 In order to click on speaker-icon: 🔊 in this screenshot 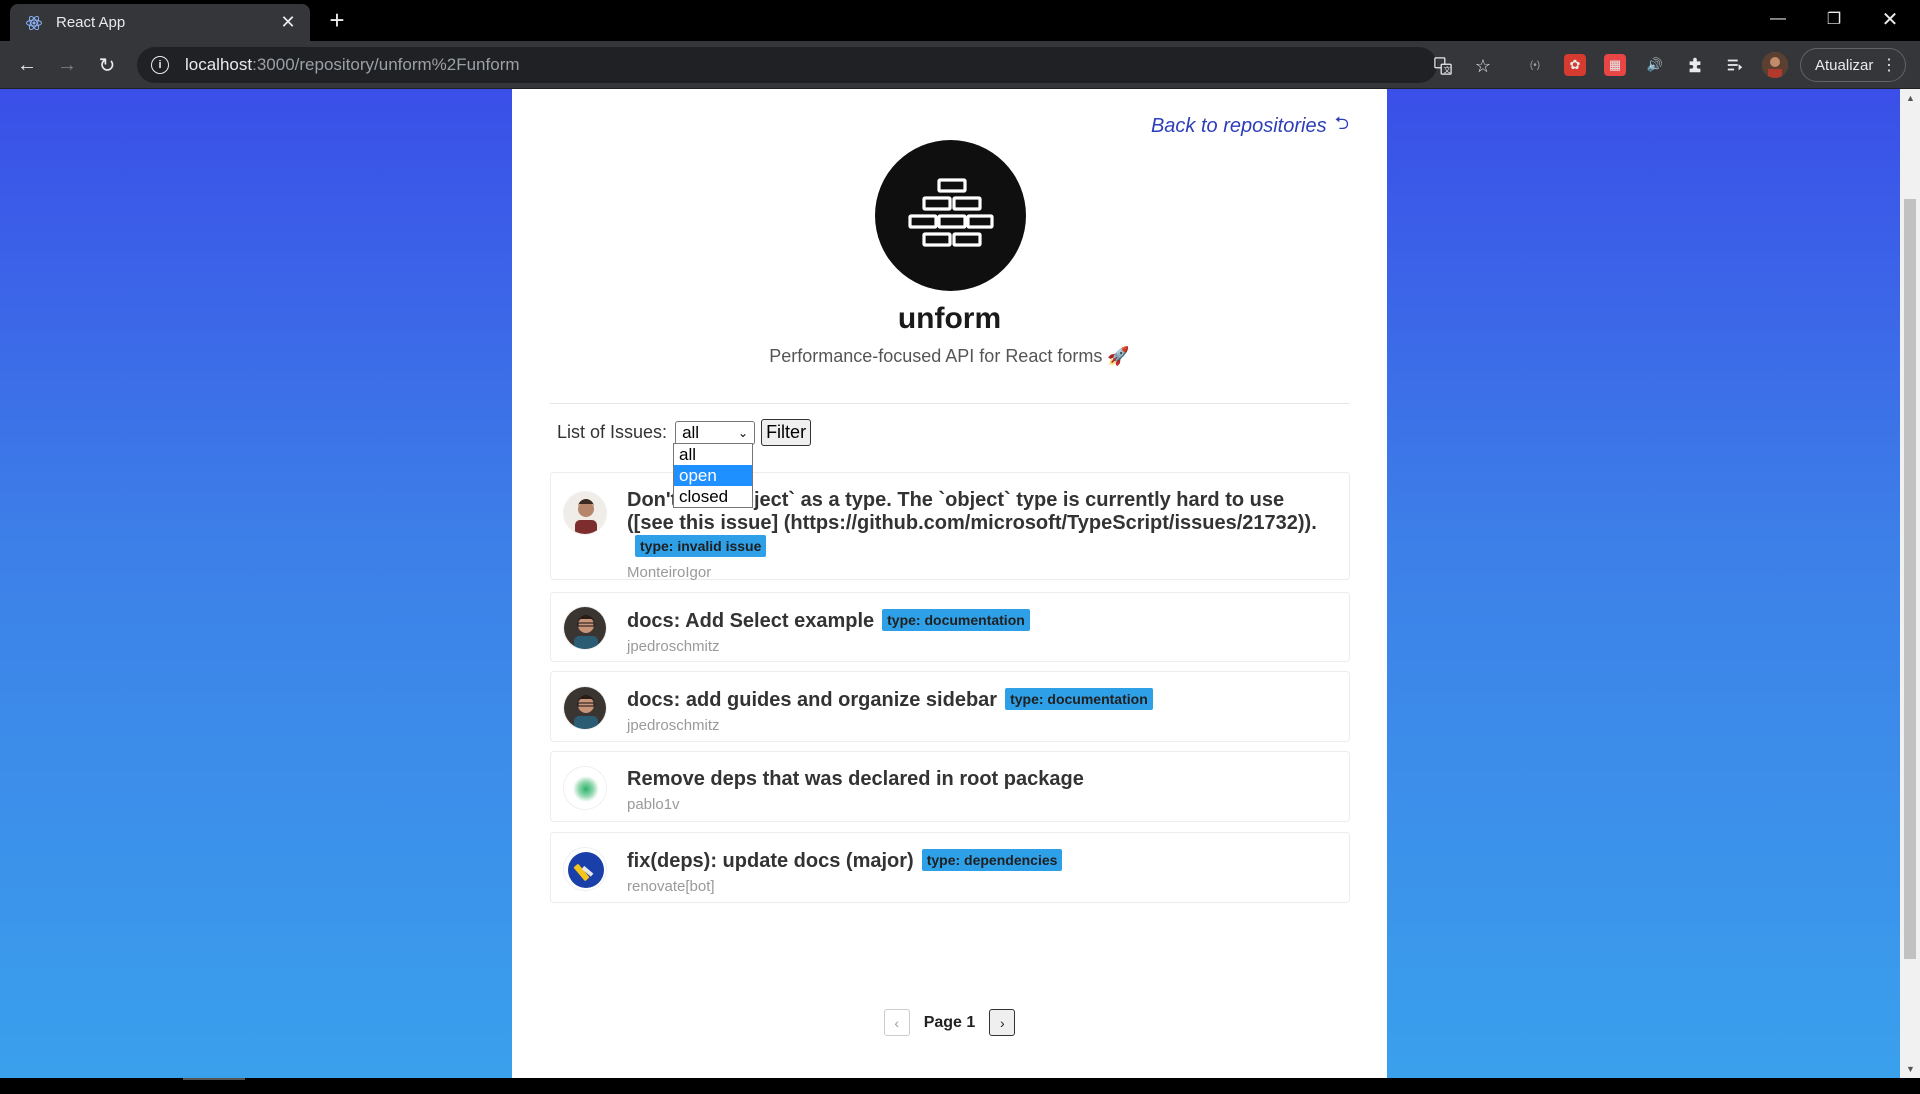, I will do `click(1655, 65)`.